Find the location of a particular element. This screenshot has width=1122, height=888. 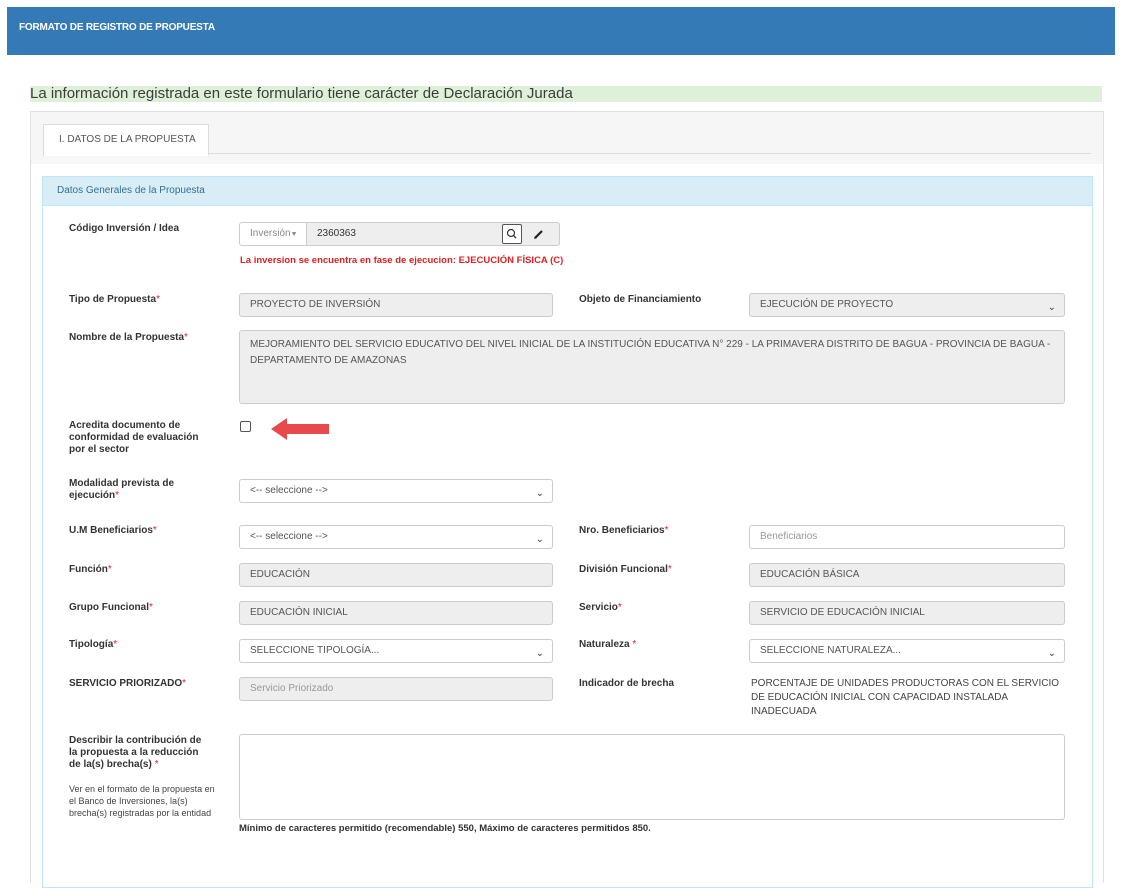

modalidad-select: <-- seleccione --> ⌄ is located at coordinates (396, 491).